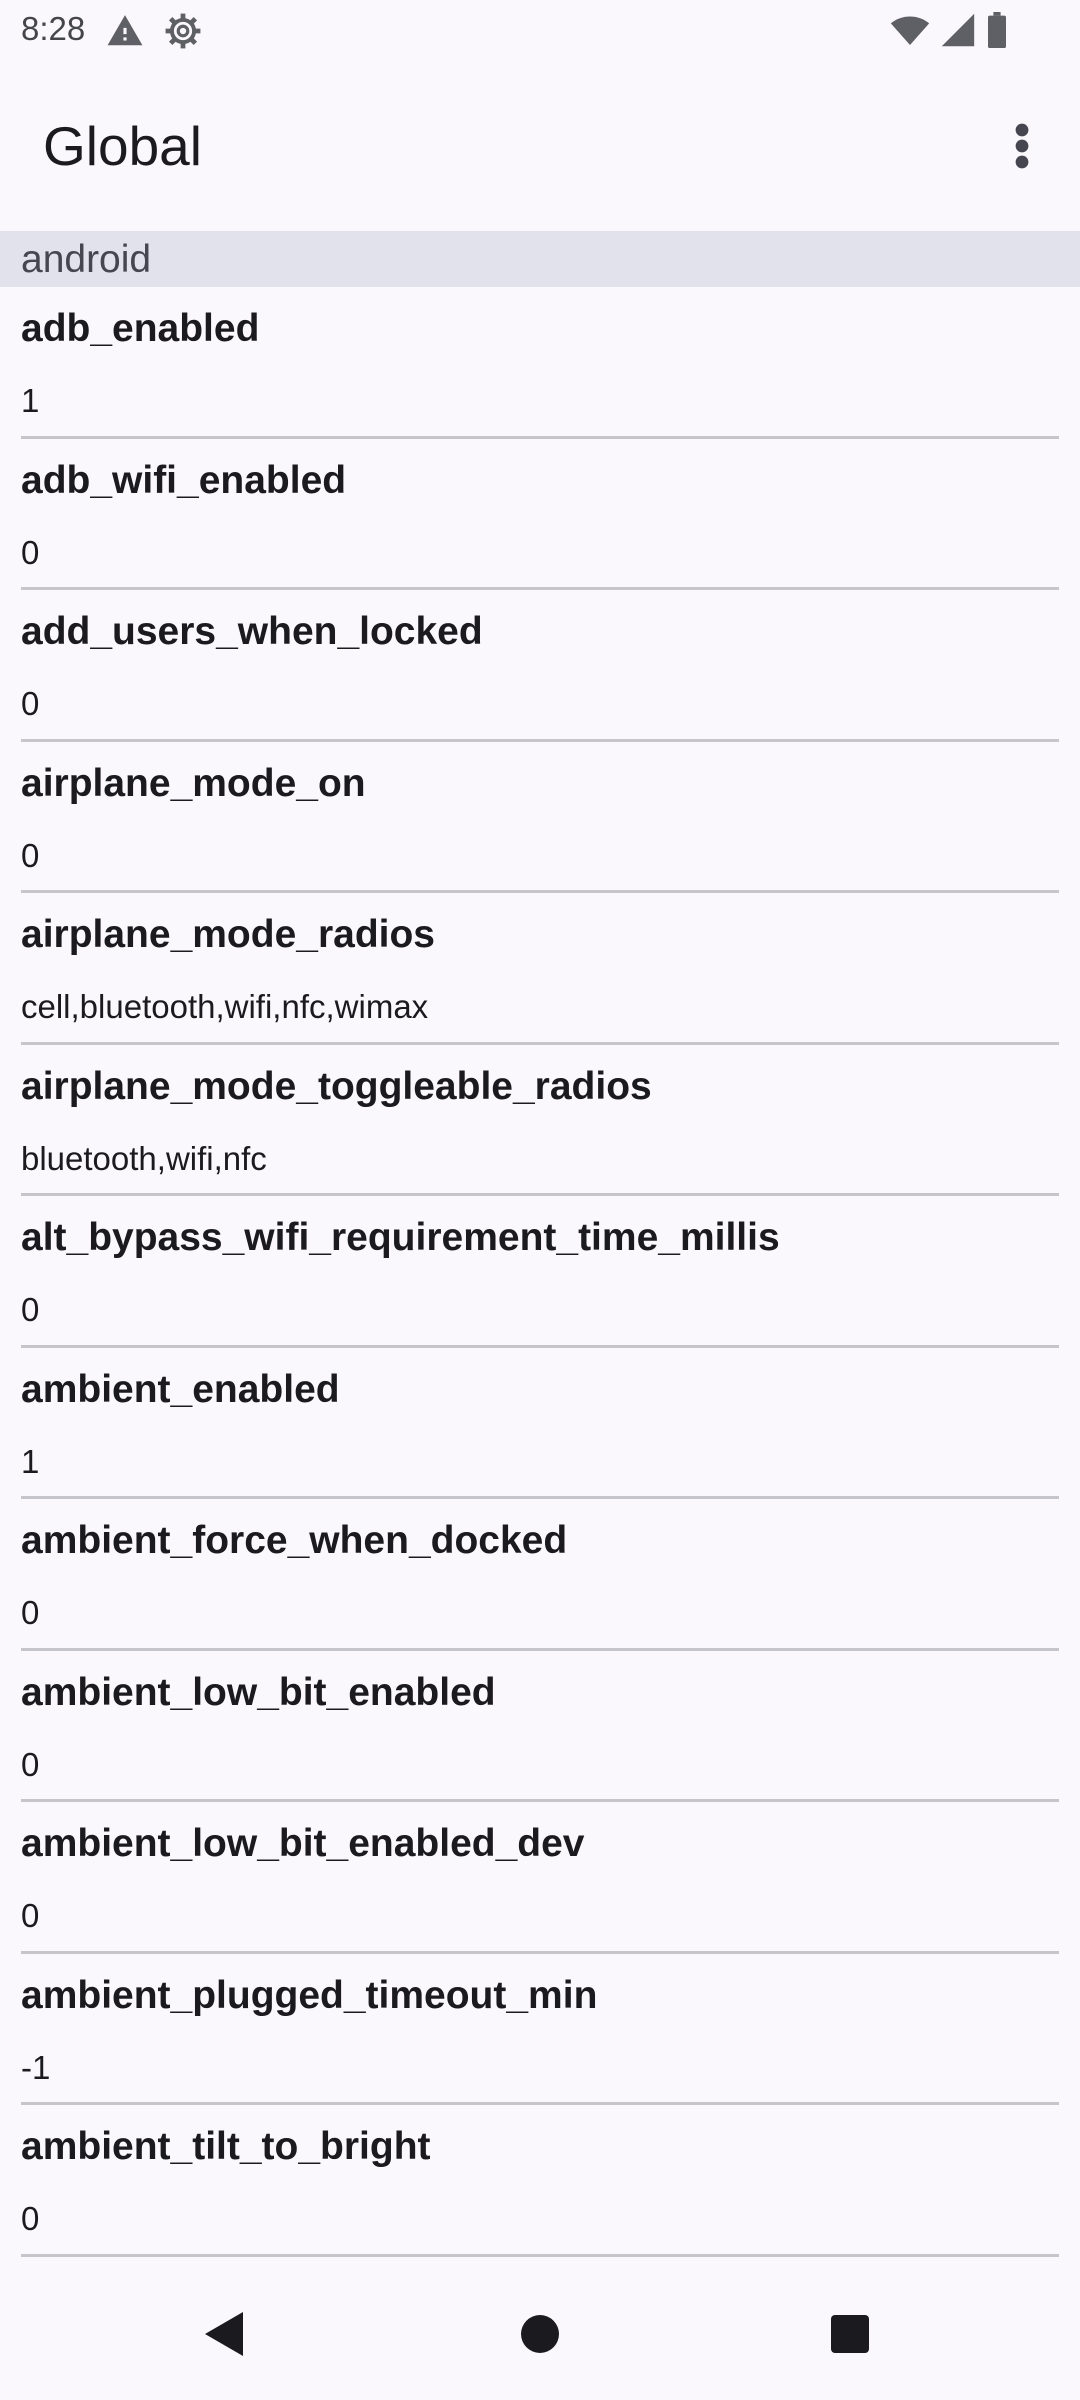  I want to click on setting-key: adb_enabled, so click(140, 328).